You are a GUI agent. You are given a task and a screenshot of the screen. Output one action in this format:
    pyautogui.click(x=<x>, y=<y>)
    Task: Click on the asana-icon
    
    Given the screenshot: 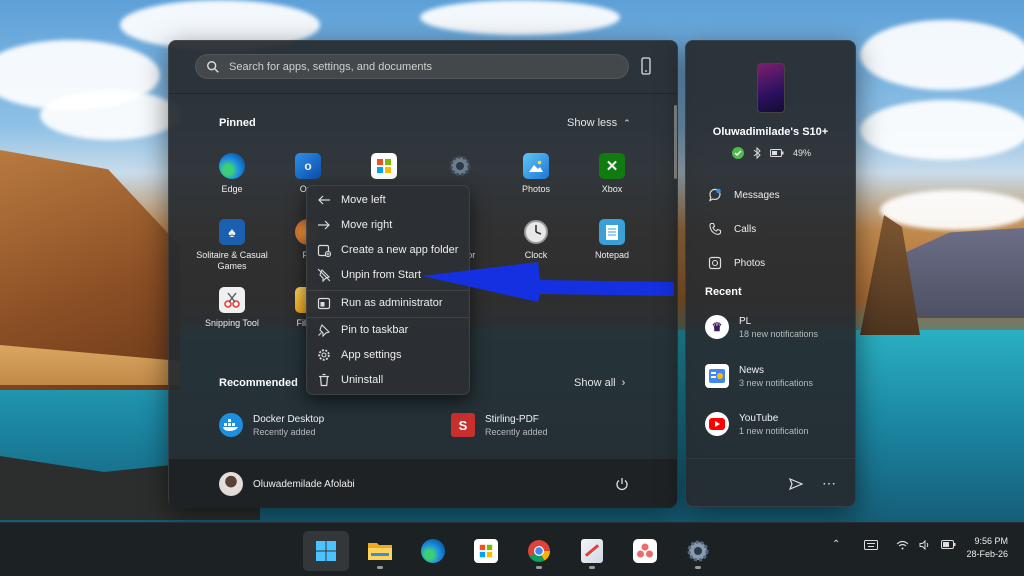 What is the action you would take?
    pyautogui.click(x=645, y=551)
    